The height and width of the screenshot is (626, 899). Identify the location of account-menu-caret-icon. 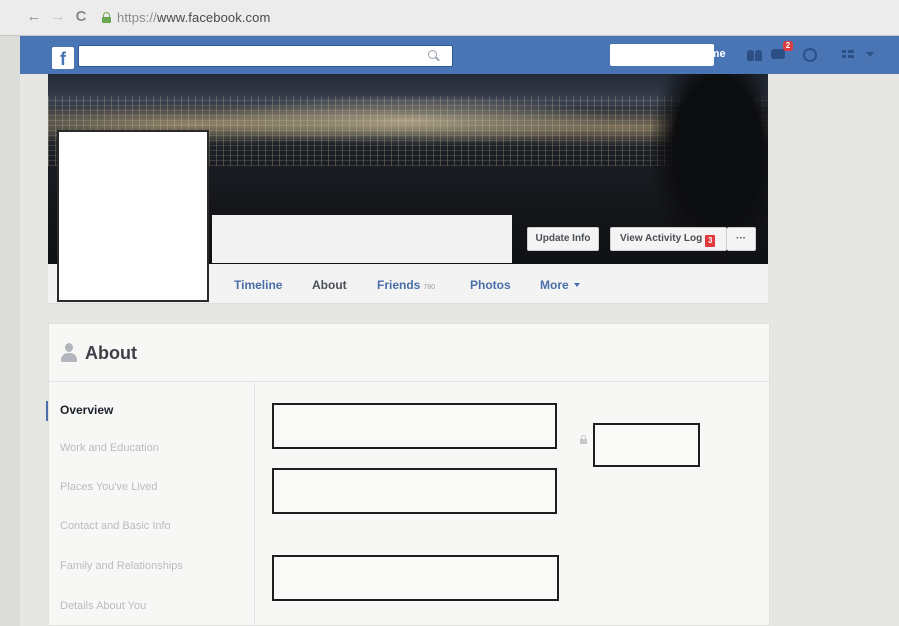
(870, 54).